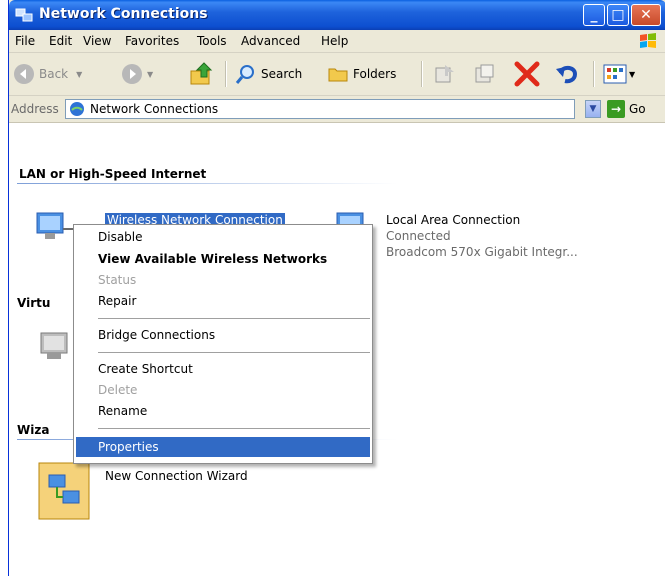 The width and height of the screenshot is (665, 576). I want to click on local-area-connection-name: Local Area Connection, so click(453, 220).